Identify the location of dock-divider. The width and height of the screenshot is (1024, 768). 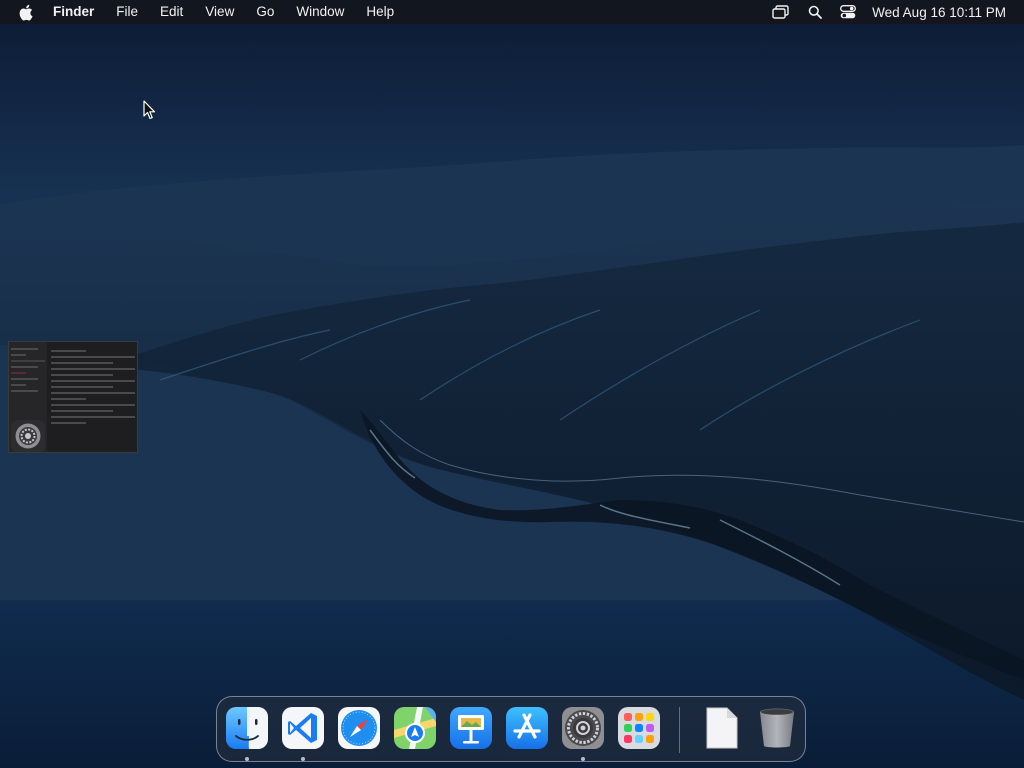
(679, 730).